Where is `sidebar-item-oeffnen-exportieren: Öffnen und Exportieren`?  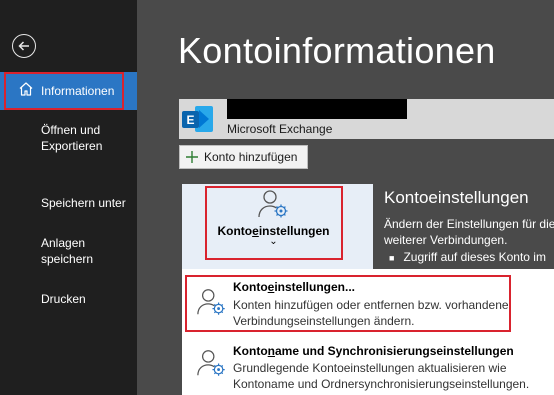
sidebar-item-oeffnen-exportieren: Öffnen und Exportieren is located at coordinates (68, 138).